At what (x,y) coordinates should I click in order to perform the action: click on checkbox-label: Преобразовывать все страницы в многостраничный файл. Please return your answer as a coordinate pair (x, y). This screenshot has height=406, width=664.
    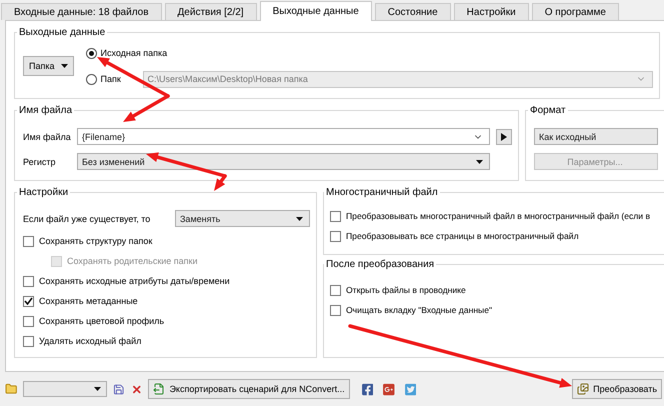
    Looking at the image, I should click on (462, 236).